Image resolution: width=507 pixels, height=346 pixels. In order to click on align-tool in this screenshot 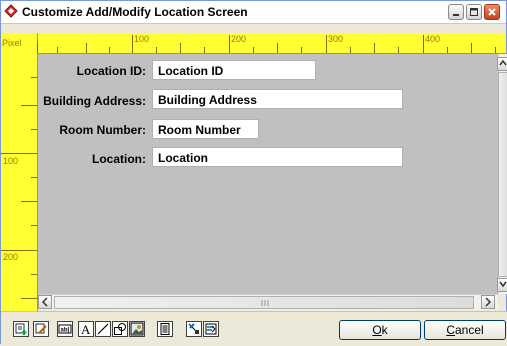, I will do `click(211, 329)`.